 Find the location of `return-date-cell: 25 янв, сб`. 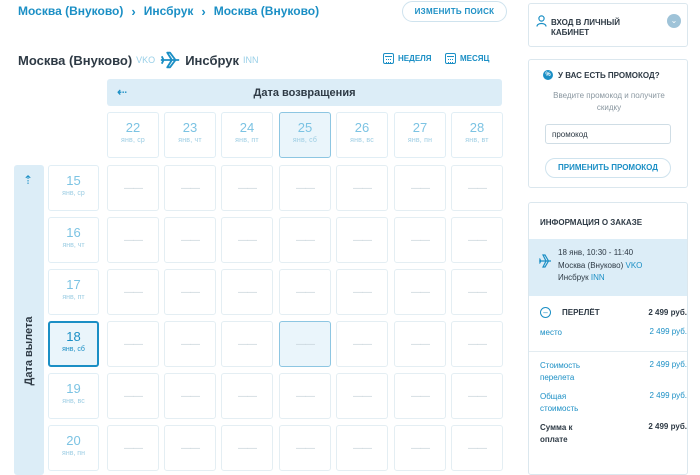

return-date-cell: 25 янв, сб is located at coordinates (305, 135).